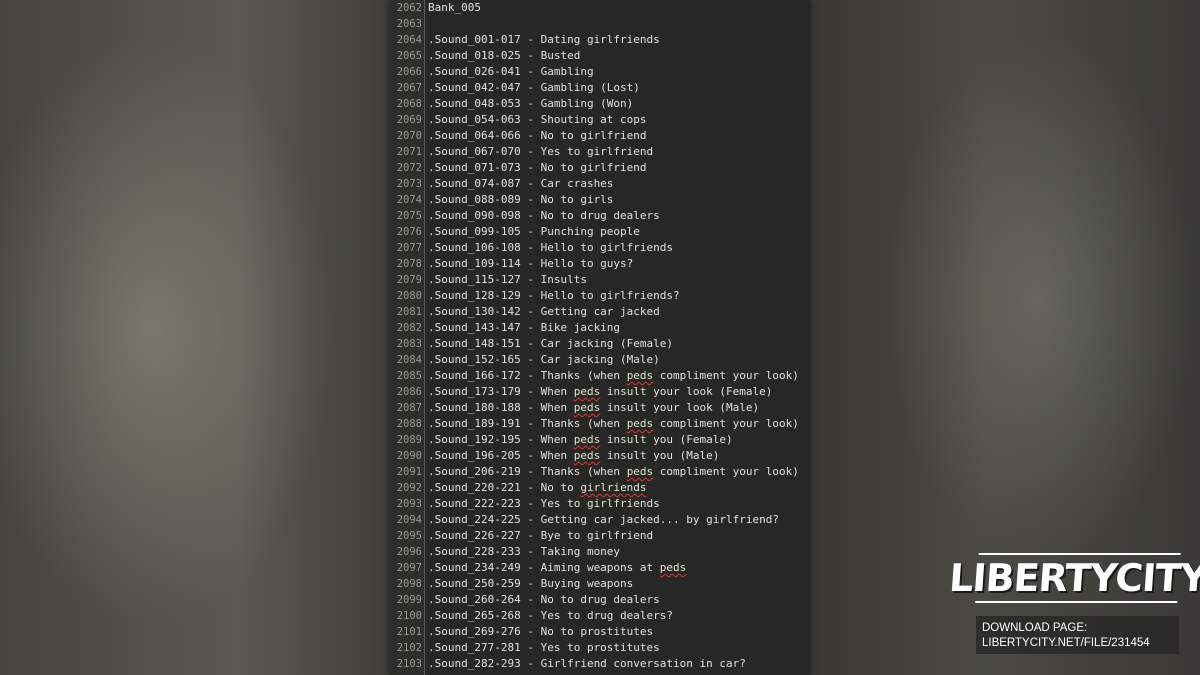 The height and width of the screenshot is (675, 1200). I want to click on line-number: 2067, so click(409, 88).